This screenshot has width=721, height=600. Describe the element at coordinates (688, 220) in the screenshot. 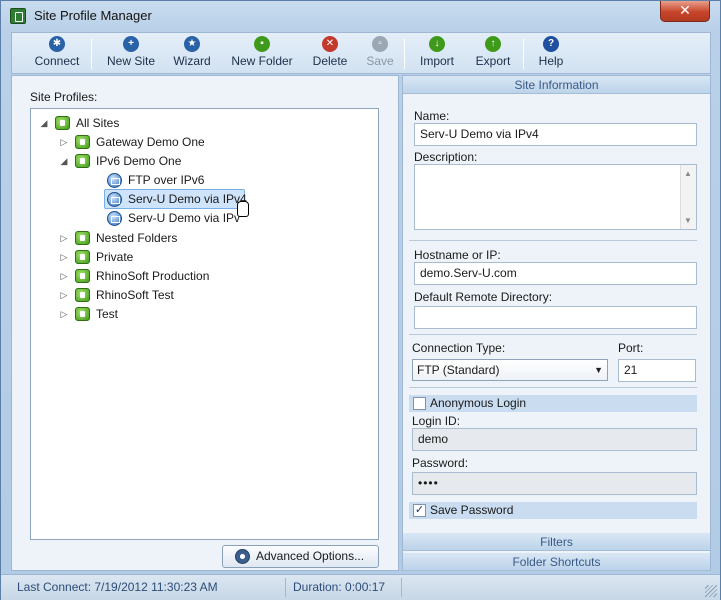

I see `scroll-down-icon: ▼` at that location.